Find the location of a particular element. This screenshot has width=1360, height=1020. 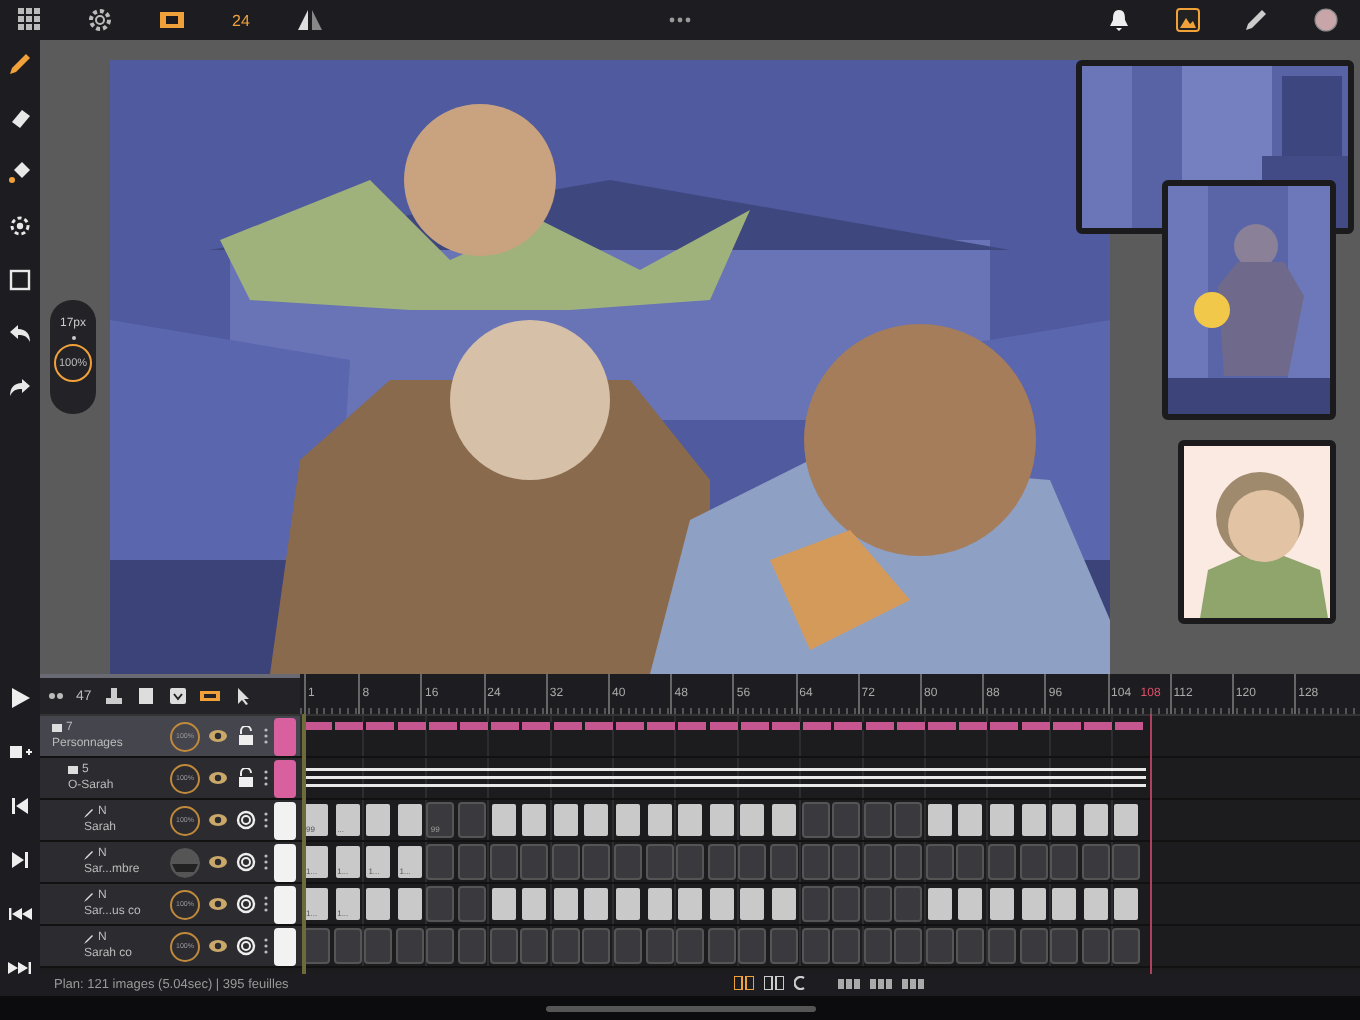

grid-icon is located at coordinates (30, 20).